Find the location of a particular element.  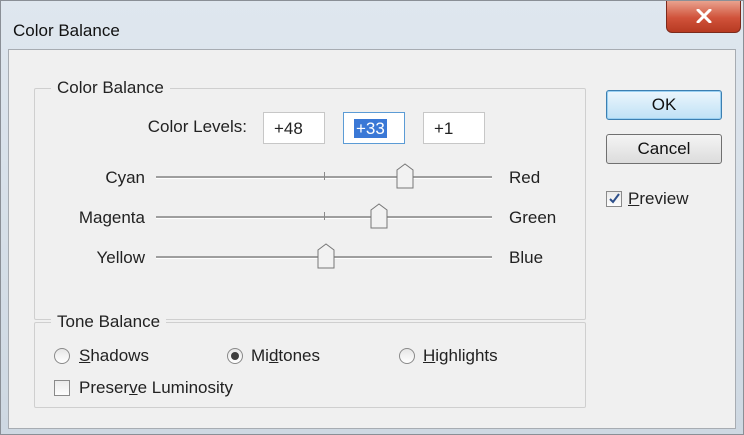

slider-label-blue: Blue is located at coordinates (526, 257).